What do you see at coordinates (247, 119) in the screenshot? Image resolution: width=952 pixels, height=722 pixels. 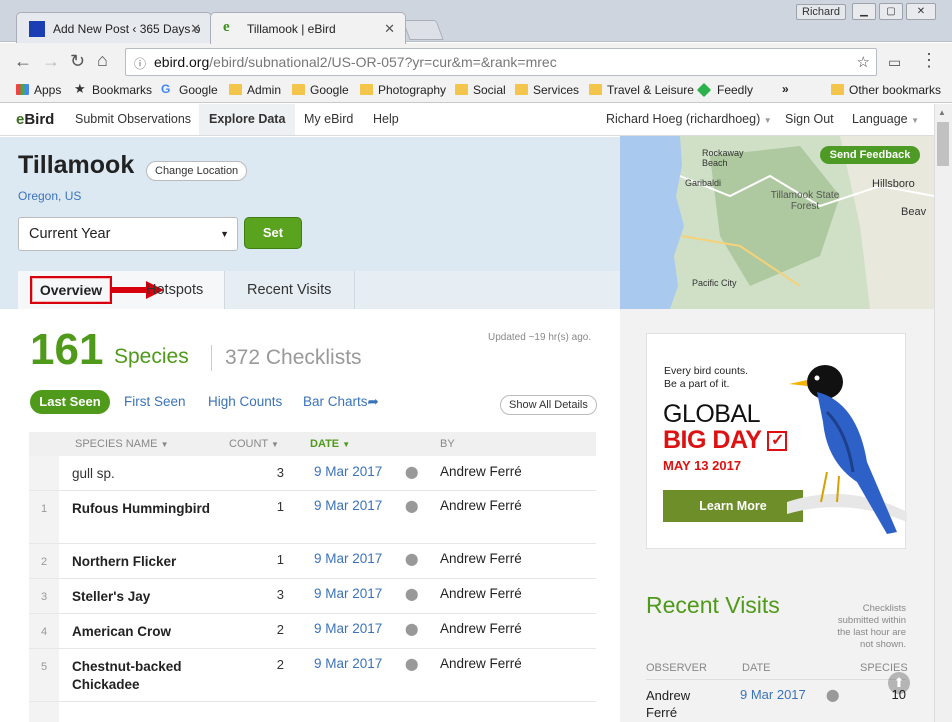 I see `nav-explore-data: Explore Data` at bounding box center [247, 119].